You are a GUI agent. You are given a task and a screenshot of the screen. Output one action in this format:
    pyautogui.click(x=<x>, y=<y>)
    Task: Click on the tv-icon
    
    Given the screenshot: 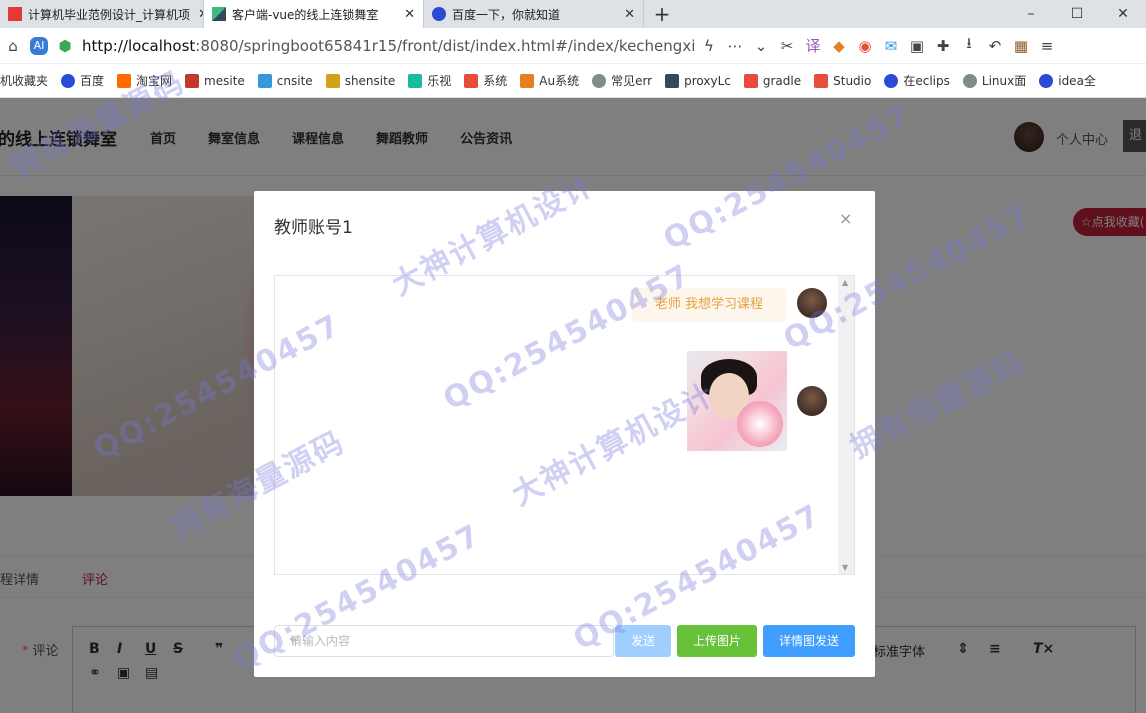 What is the action you would take?
    pyautogui.click(x=415, y=80)
    